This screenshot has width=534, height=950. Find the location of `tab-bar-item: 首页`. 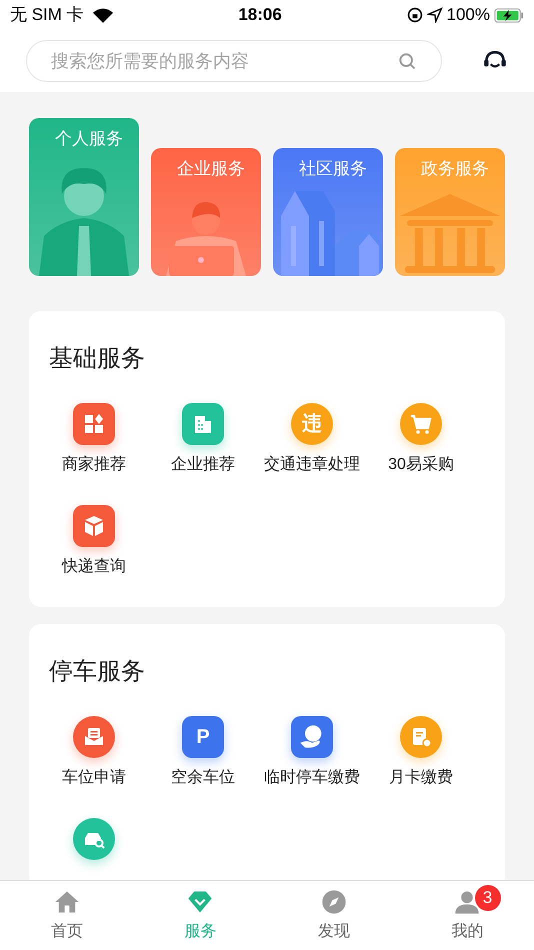

tab-bar-item: 首页 is located at coordinates (67, 915).